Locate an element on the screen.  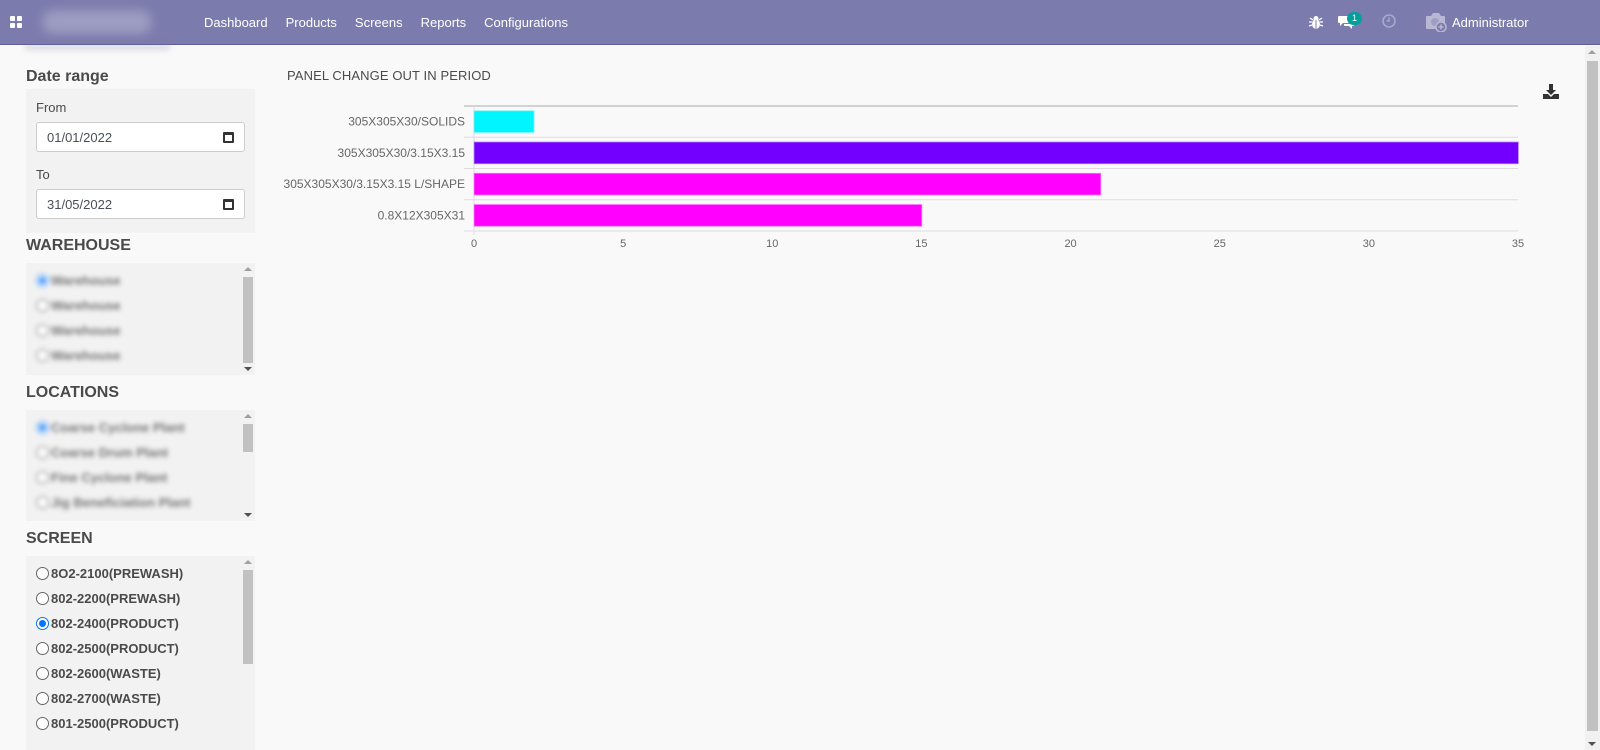
to-date-value: 31/05/2022 is located at coordinates (80, 204).